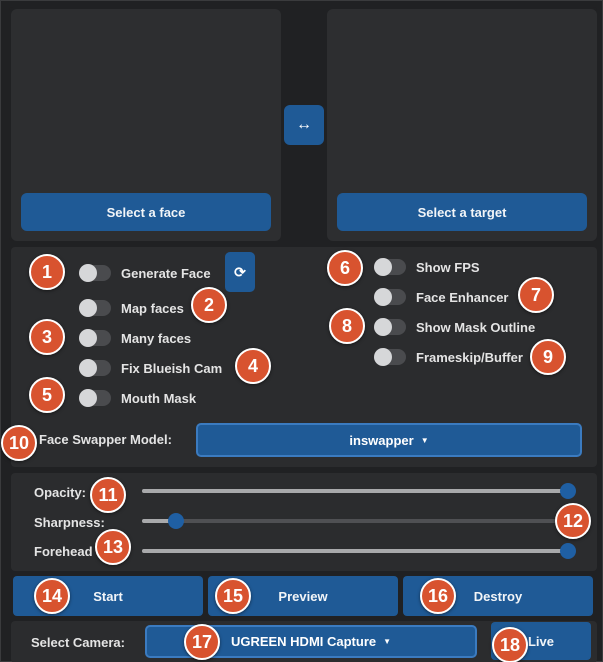 This screenshot has height=662, width=603. I want to click on annotation-badge: 10, so click(19, 443).